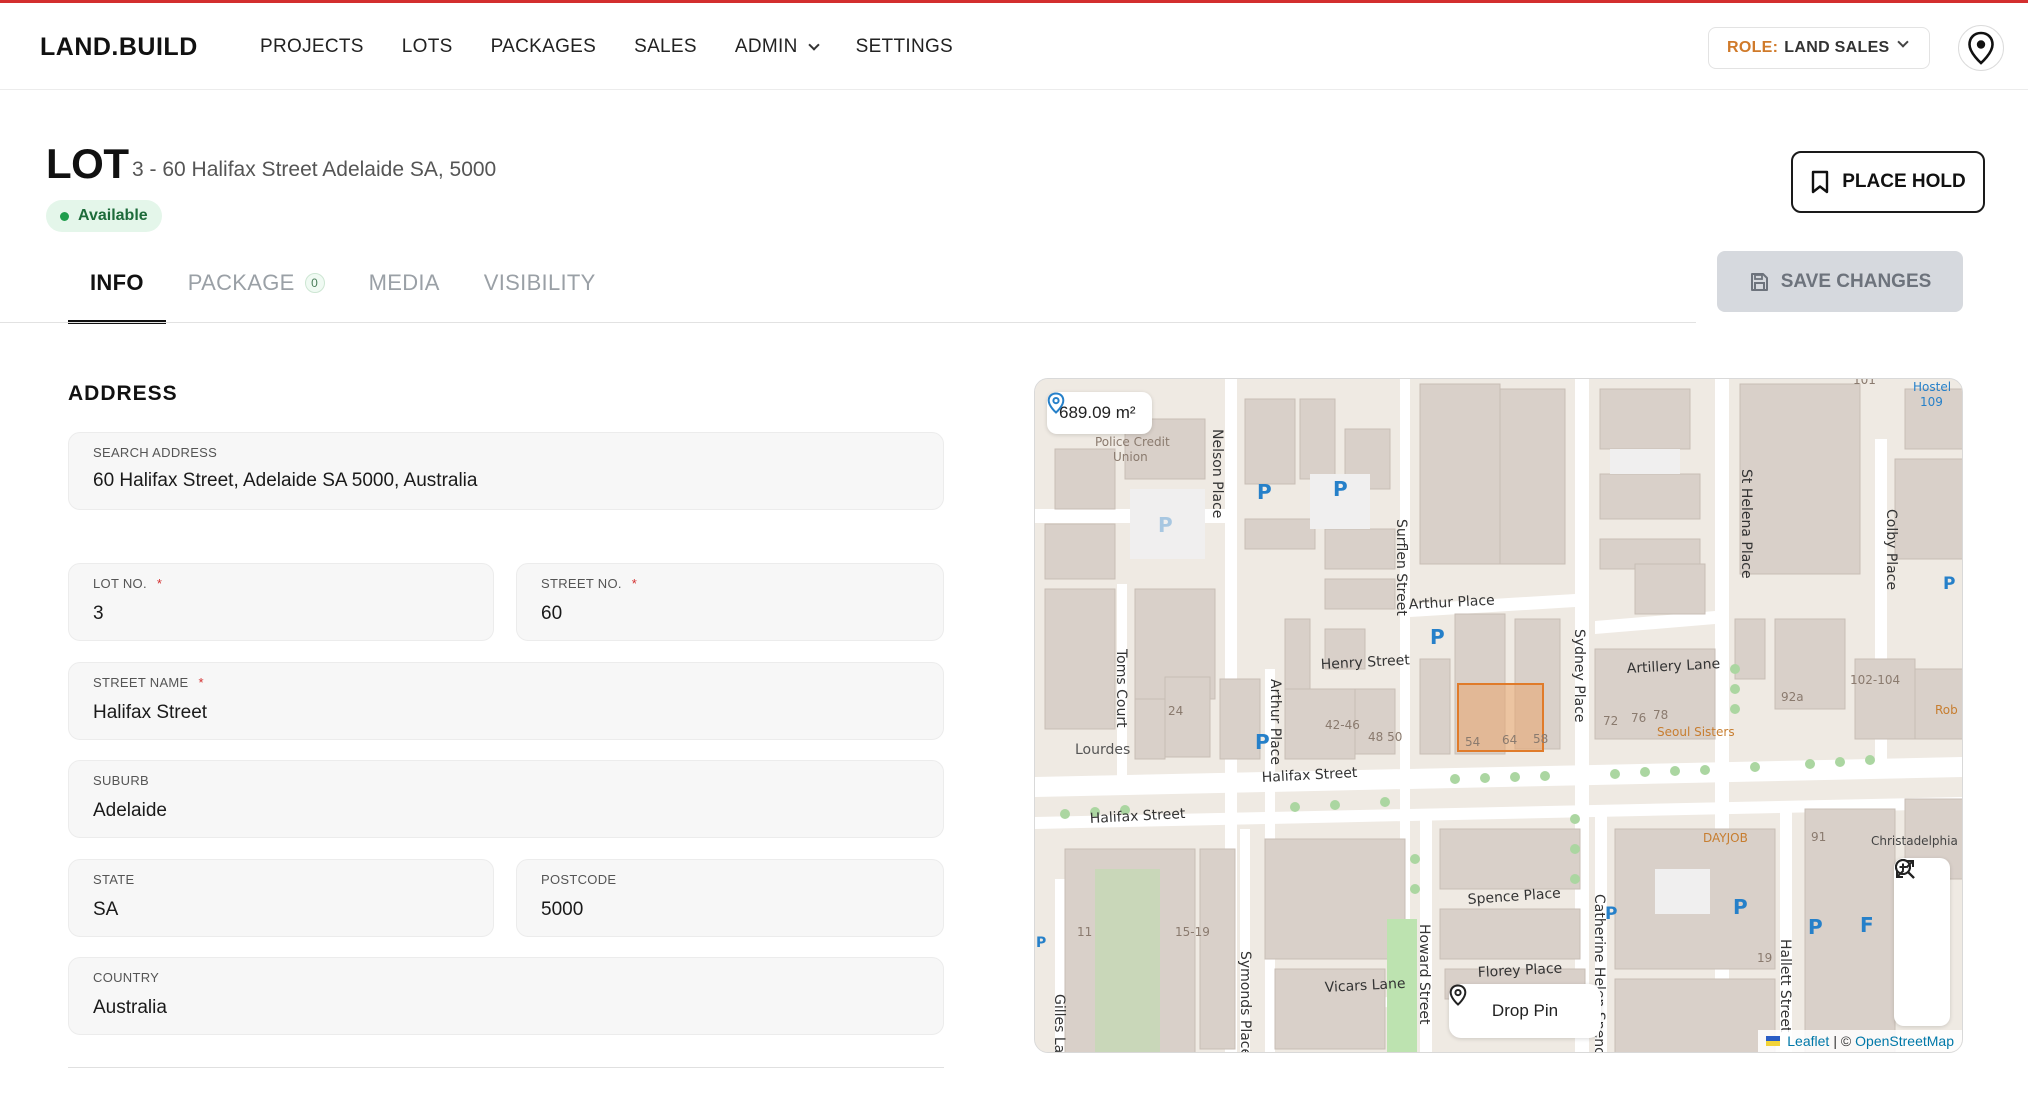 Image resolution: width=2028 pixels, height=1095 pixels. What do you see at coordinates (579, 879) in the screenshot?
I see `postcode-label: POSTCODE` at bounding box center [579, 879].